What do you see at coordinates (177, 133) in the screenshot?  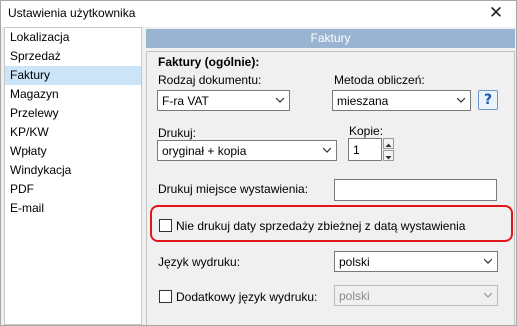 I see `print-label: Drukuj:` at bounding box center [177, 133].